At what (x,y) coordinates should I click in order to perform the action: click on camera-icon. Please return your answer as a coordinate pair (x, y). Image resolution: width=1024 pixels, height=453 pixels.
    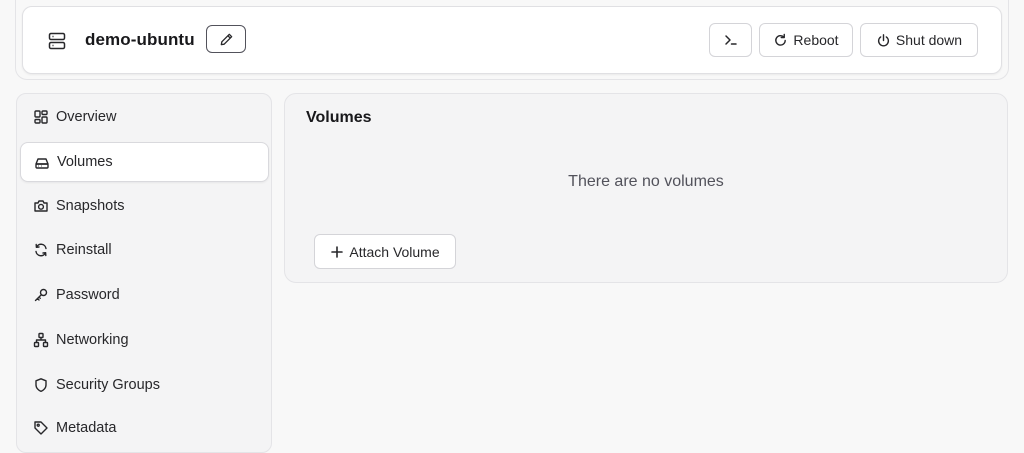
    Looking at the image, I should click on (41, 206).